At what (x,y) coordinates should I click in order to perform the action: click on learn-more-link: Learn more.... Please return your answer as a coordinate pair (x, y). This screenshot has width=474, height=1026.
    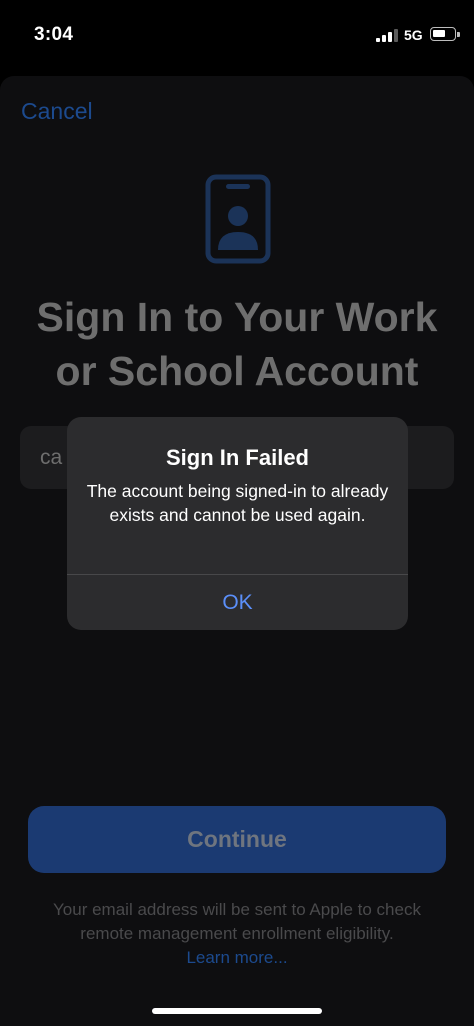
    Looking at the image, I should click on (237, 958).